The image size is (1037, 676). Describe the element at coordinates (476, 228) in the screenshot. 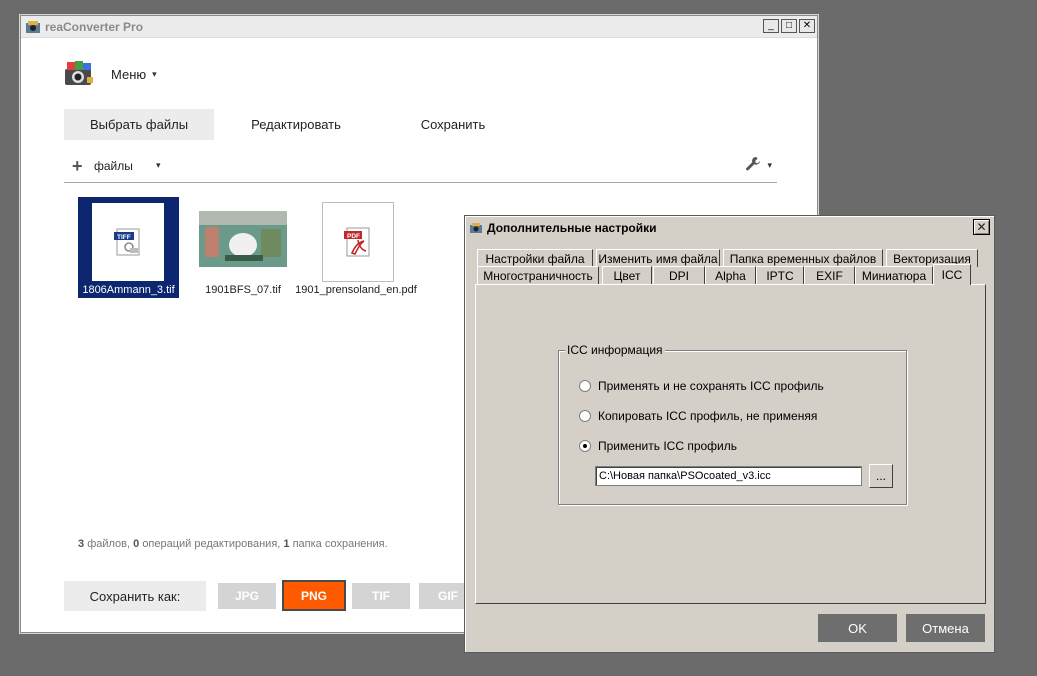

I see `dialog-app-icon` at that location.